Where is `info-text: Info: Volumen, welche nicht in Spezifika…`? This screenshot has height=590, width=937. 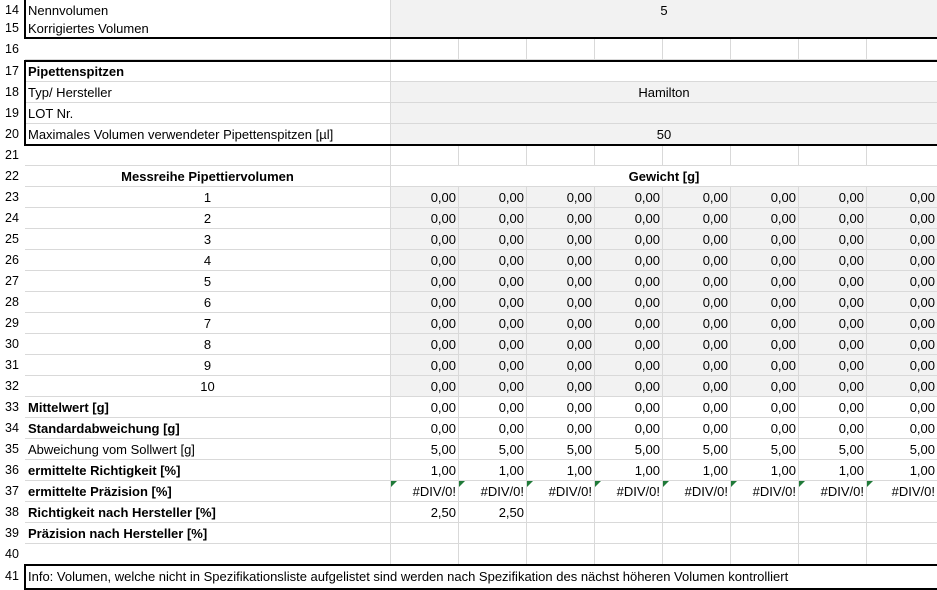 info-text: Info: Volumen, welche nicht in Spezifika… is located at coordinates (481, 576).